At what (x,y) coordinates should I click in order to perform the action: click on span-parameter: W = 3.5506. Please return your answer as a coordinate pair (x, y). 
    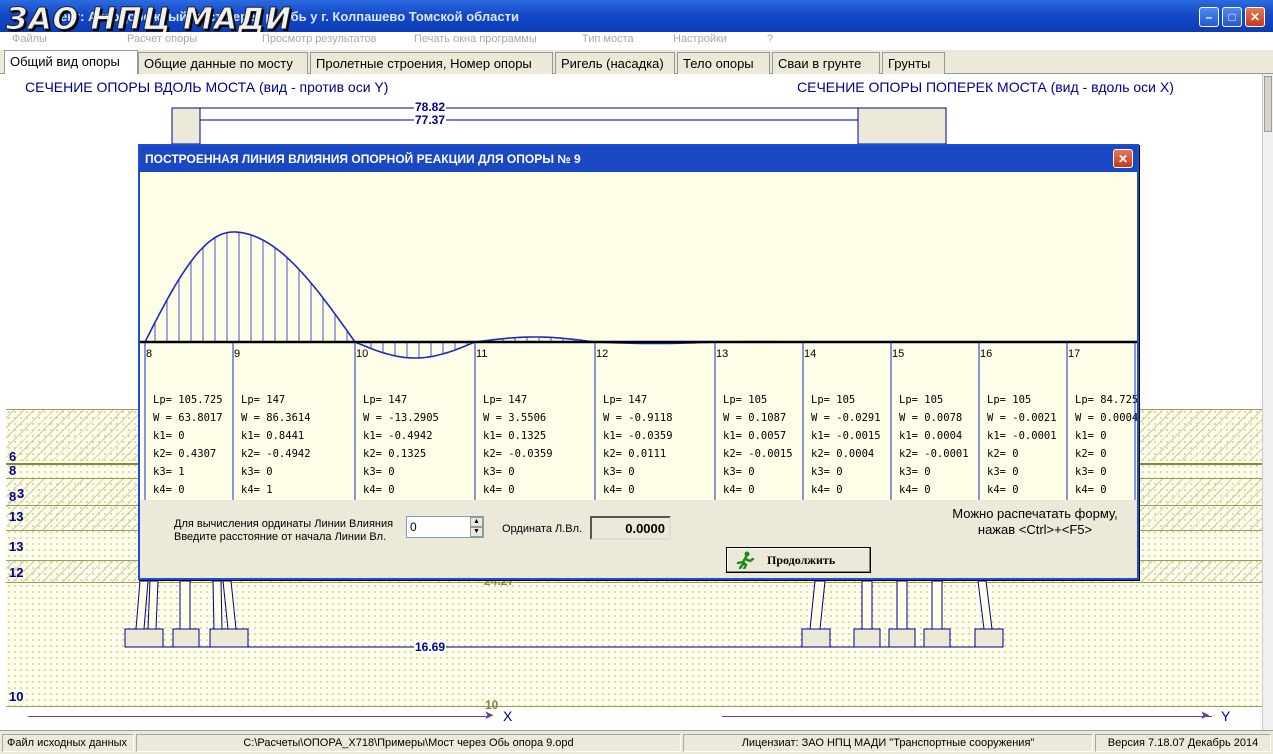
    Looking at the image, I should click on (514, 418).